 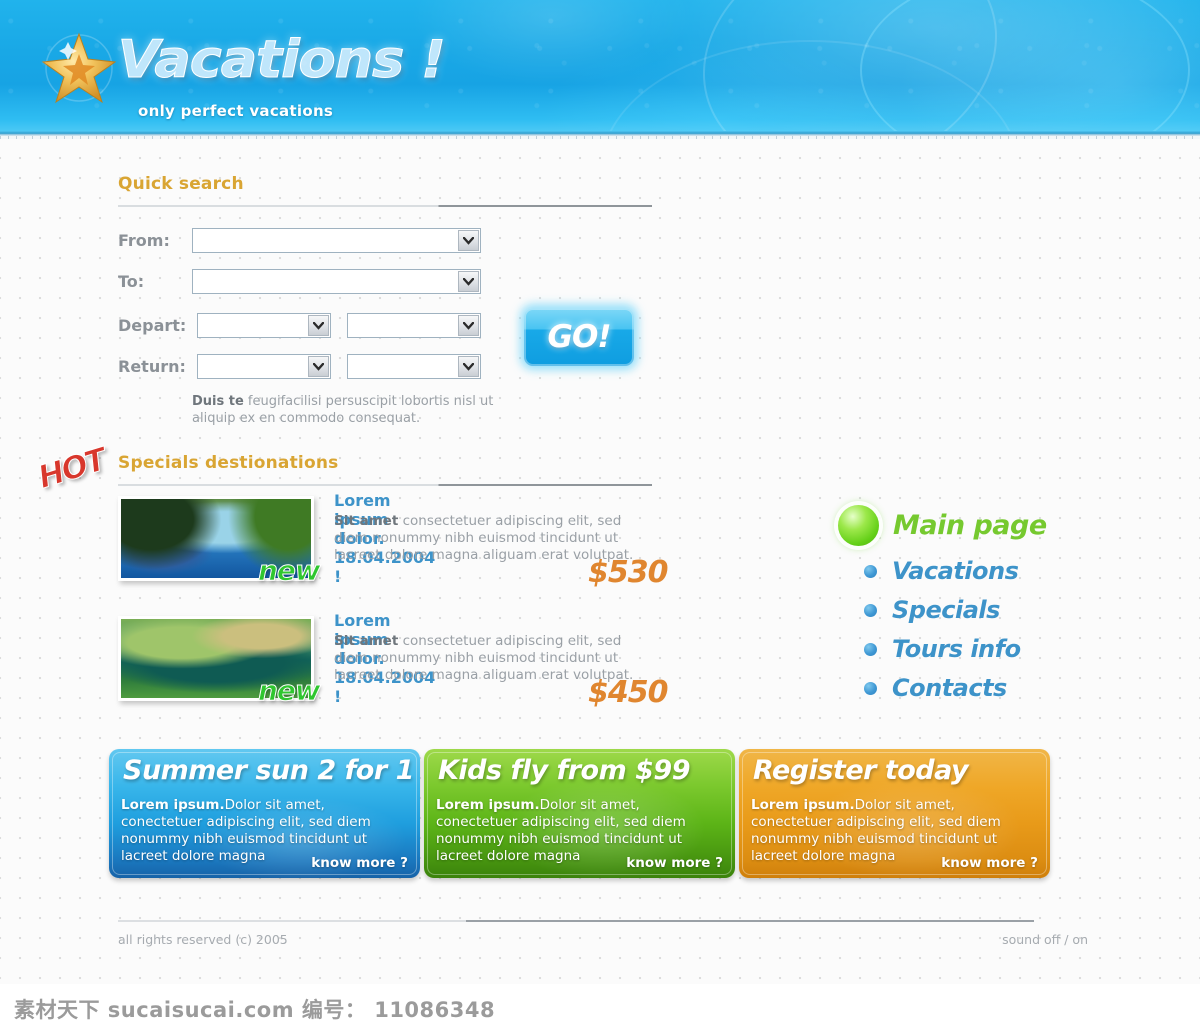 I want to click on hot-badge: HOT, so click(x=79, y=475).